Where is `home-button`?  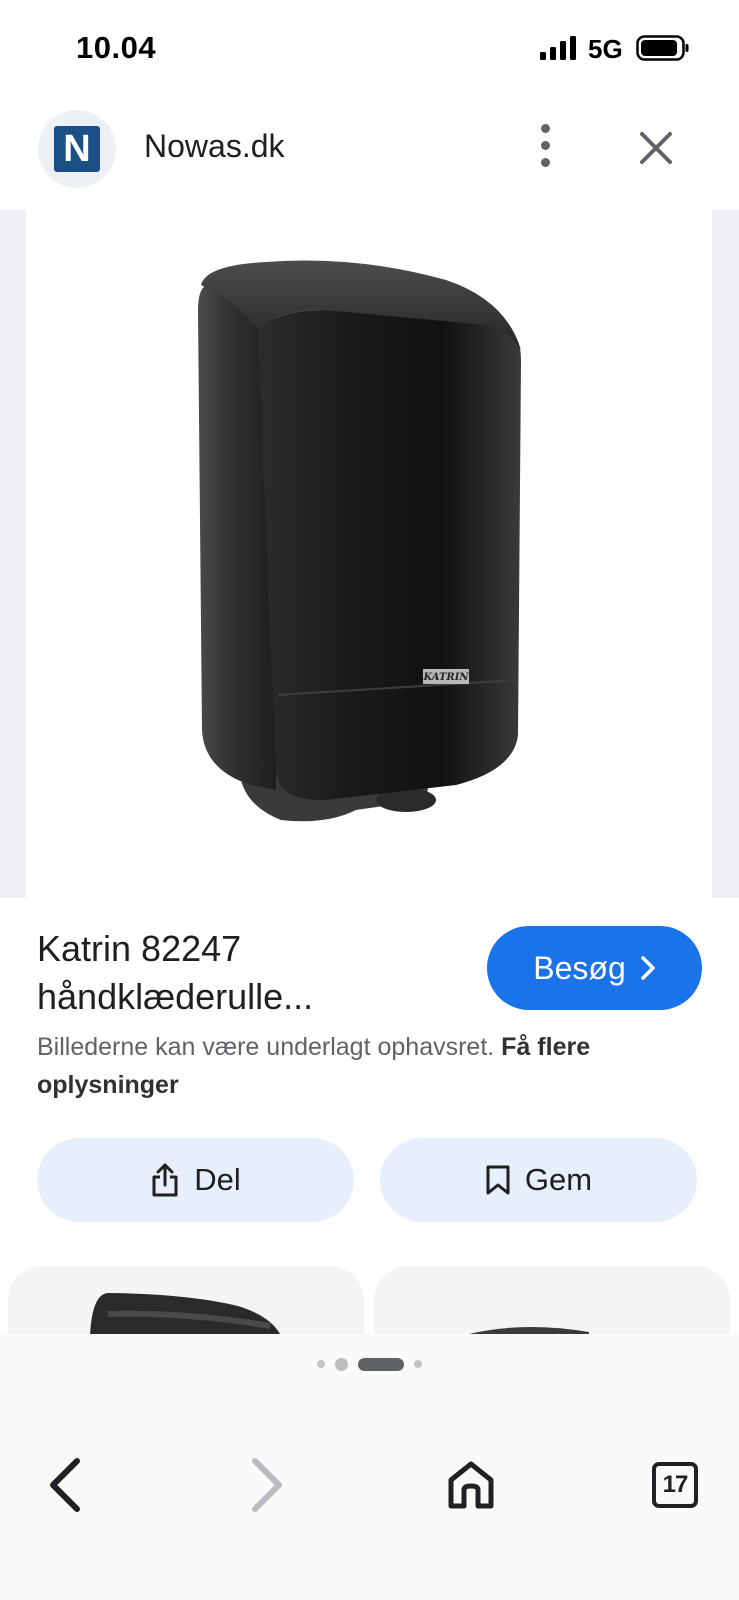 home-button is located at coordinates (471, 1485).